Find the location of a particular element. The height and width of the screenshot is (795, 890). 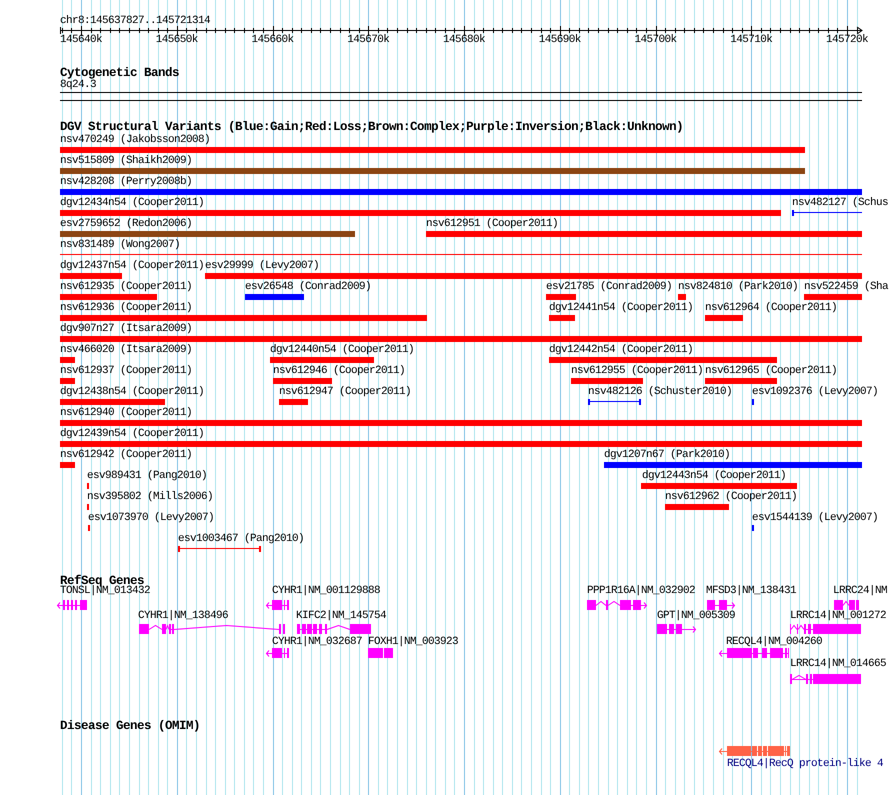

tick-label: 145650k is located at coordinates (177, 40).